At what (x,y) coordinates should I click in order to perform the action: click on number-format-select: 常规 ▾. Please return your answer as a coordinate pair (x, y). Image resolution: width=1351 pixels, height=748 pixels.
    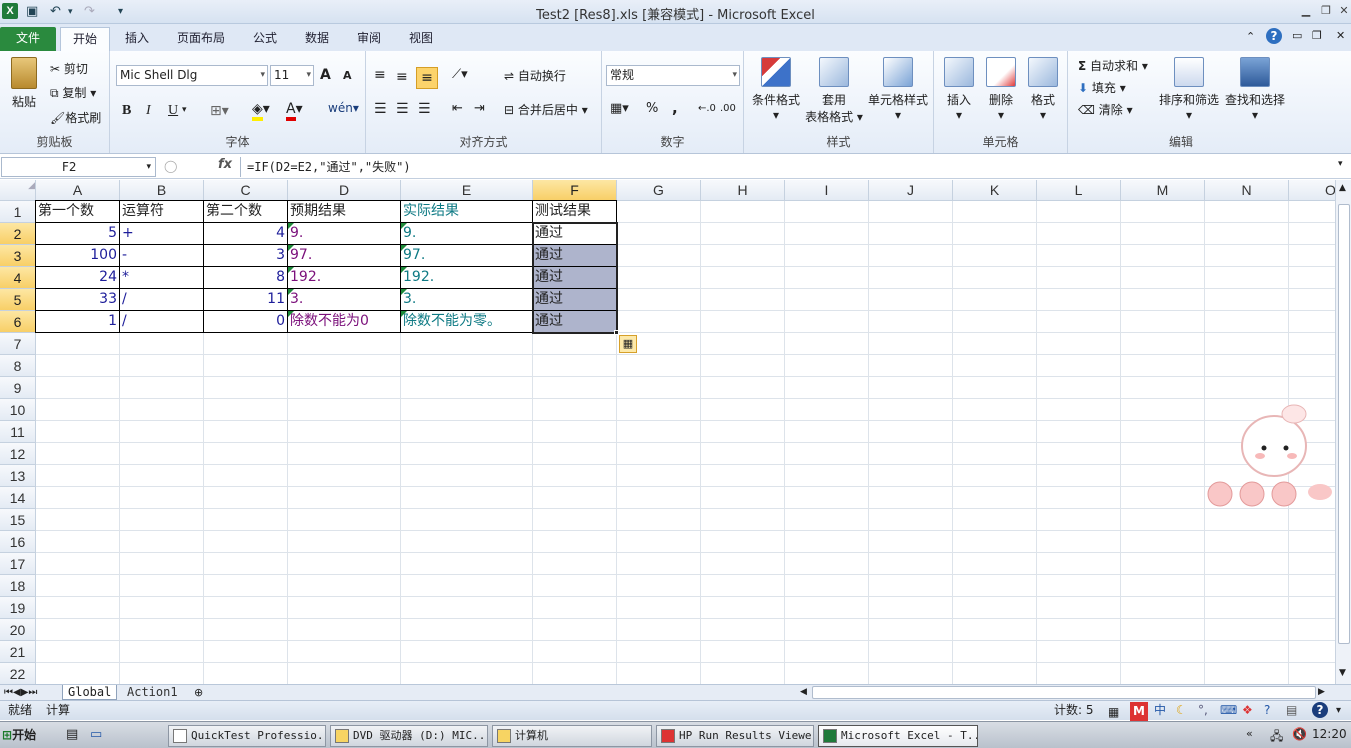
    Looking at the image, I should click on (673, 75).